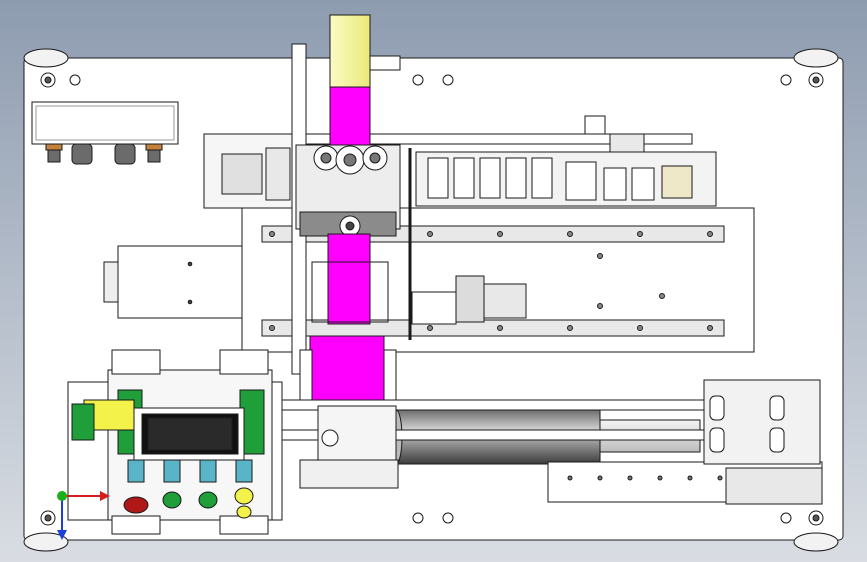  What do you see at coordinates (349, 279) in the screenshot?
I see `magenta-belt` at bounding box center [349, 279].